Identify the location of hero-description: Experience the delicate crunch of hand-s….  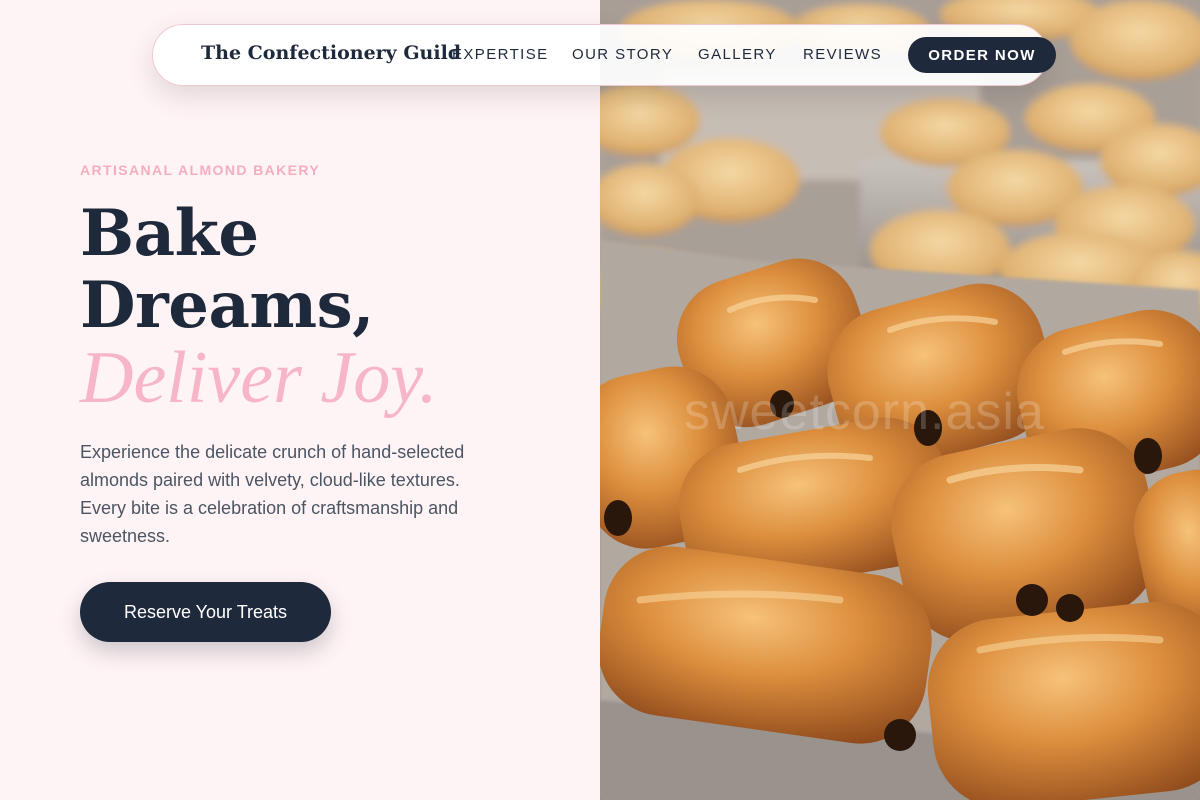
(272, 494).